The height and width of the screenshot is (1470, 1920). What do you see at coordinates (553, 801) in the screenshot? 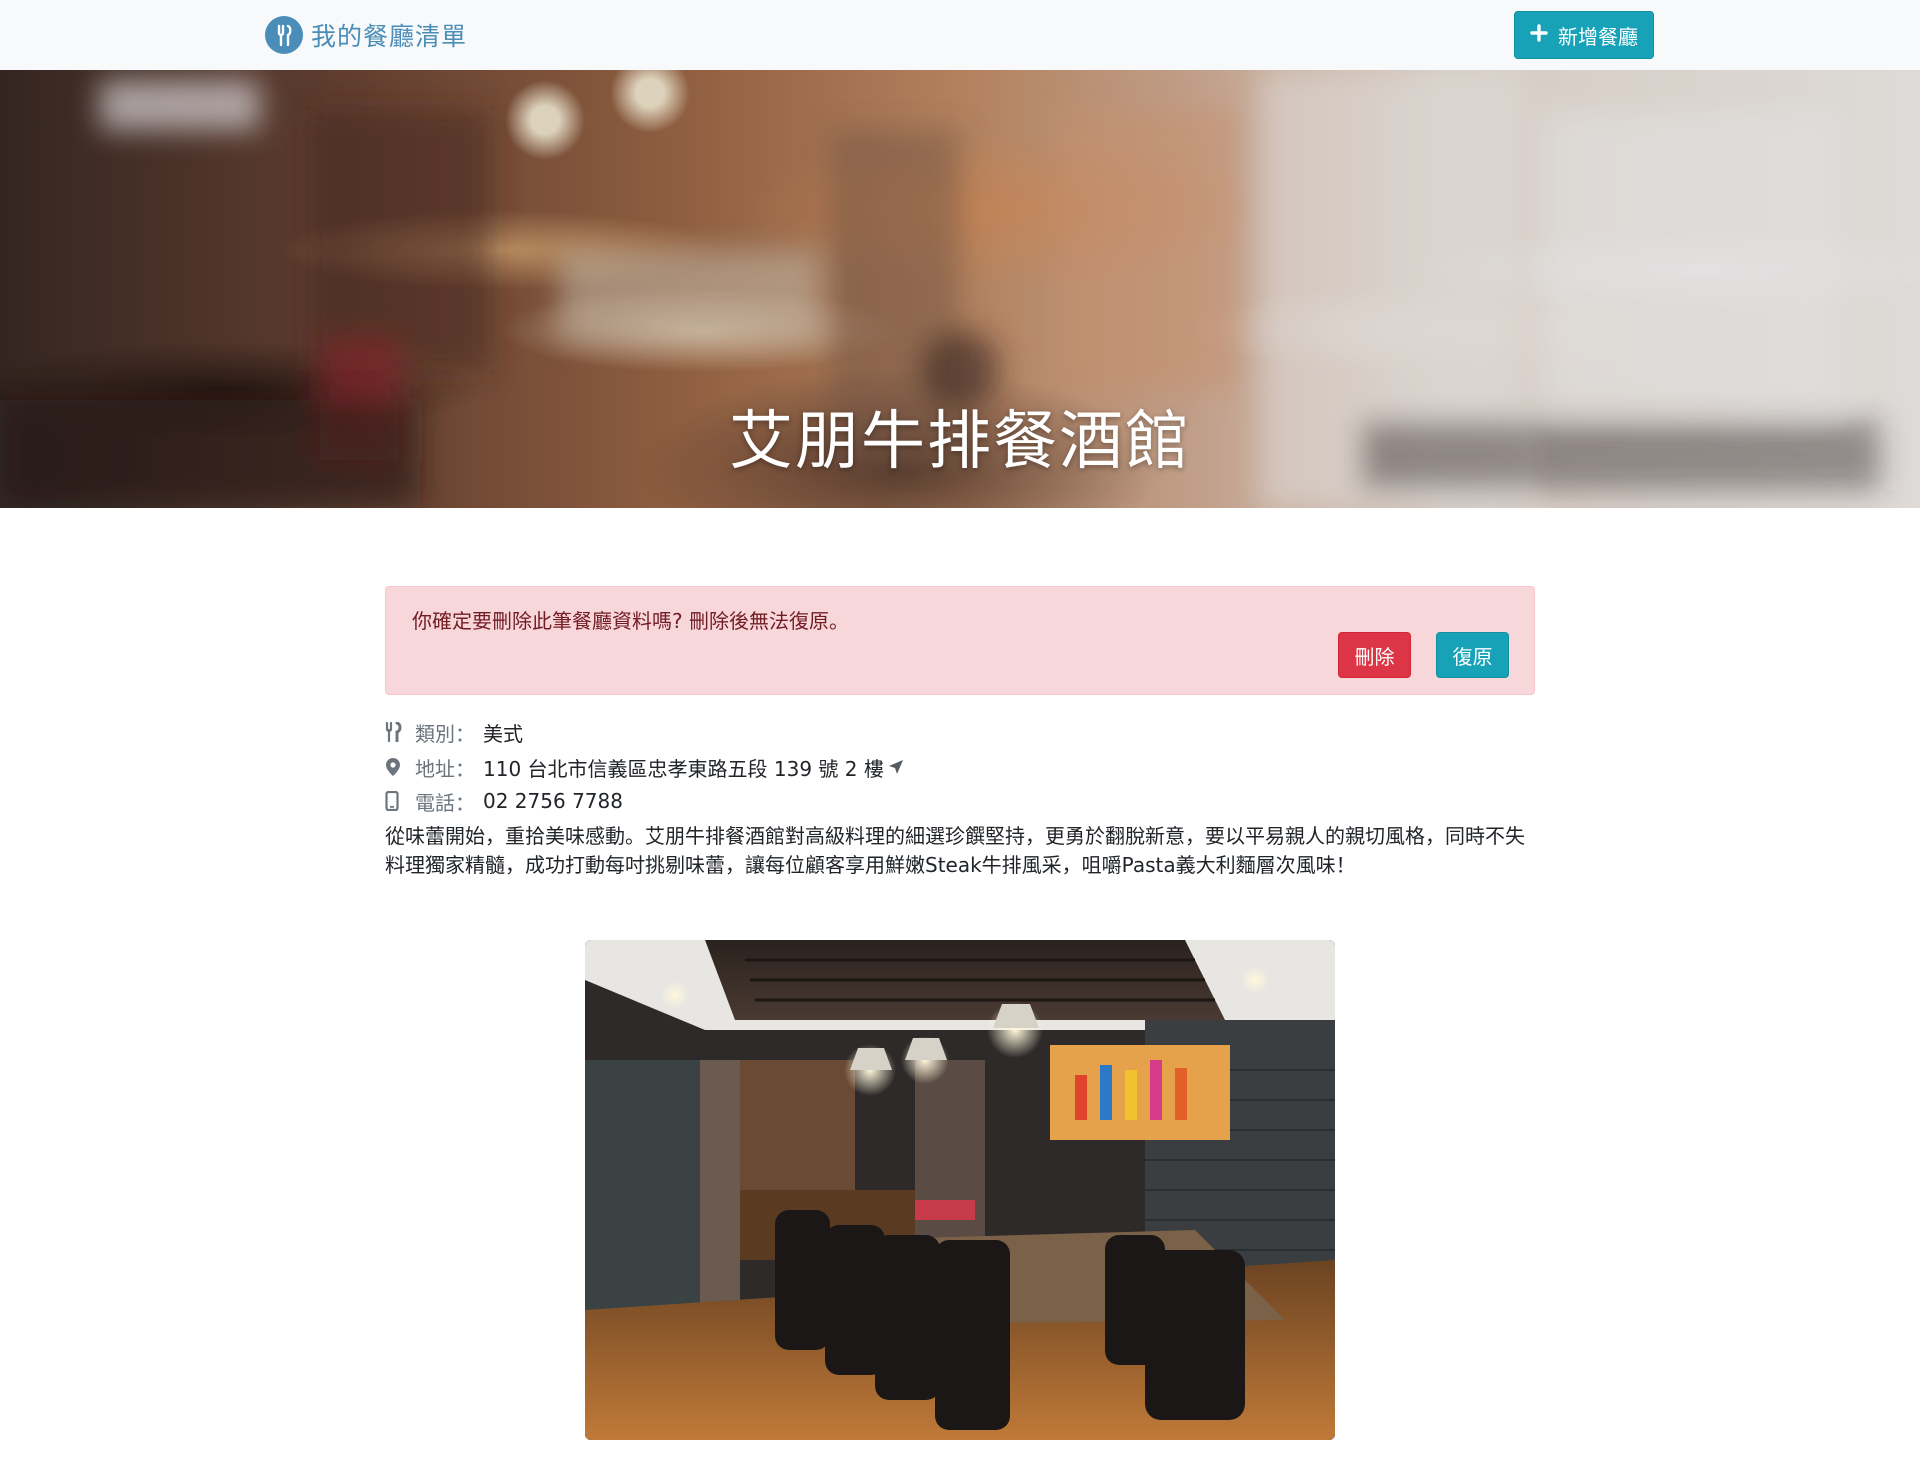
I see `phone-value: 02 2756 7788` at bounding box center [553, 801].